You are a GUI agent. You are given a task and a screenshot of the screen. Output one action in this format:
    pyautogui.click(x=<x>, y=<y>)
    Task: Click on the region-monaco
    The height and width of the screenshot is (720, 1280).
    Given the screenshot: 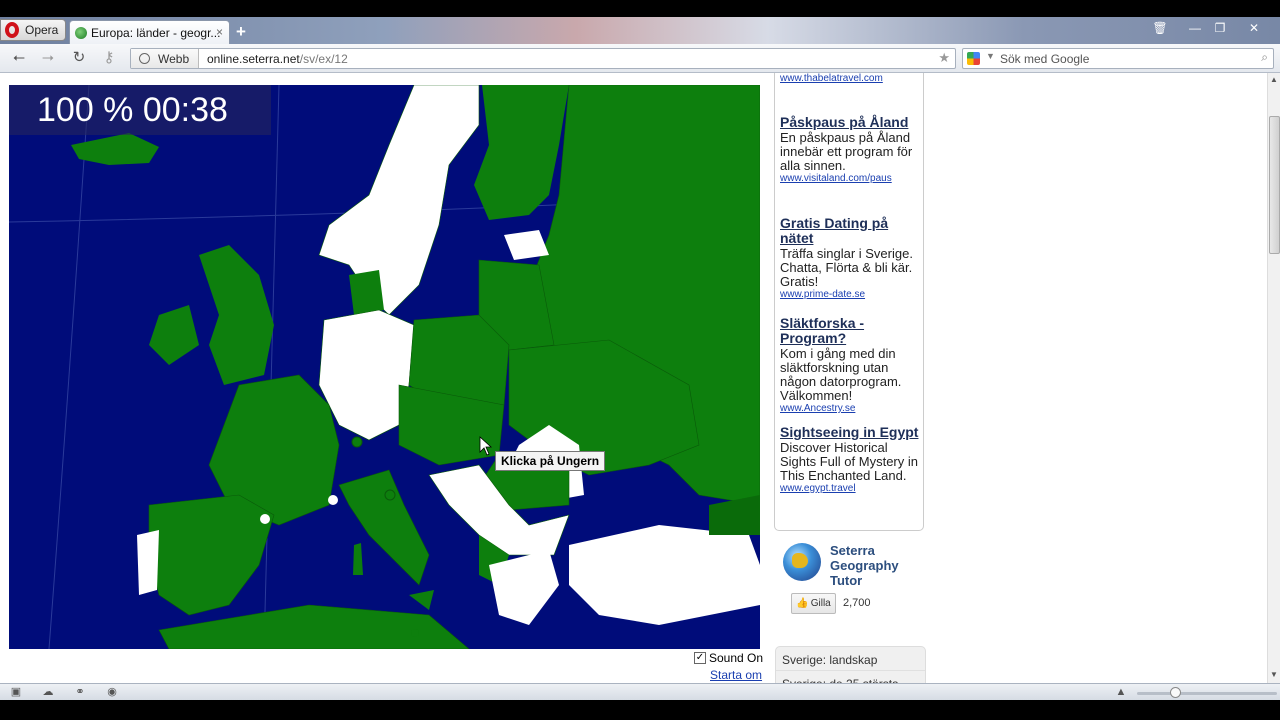 What is the action you would take?
    pyautogui.click(x=333, y=500)
    